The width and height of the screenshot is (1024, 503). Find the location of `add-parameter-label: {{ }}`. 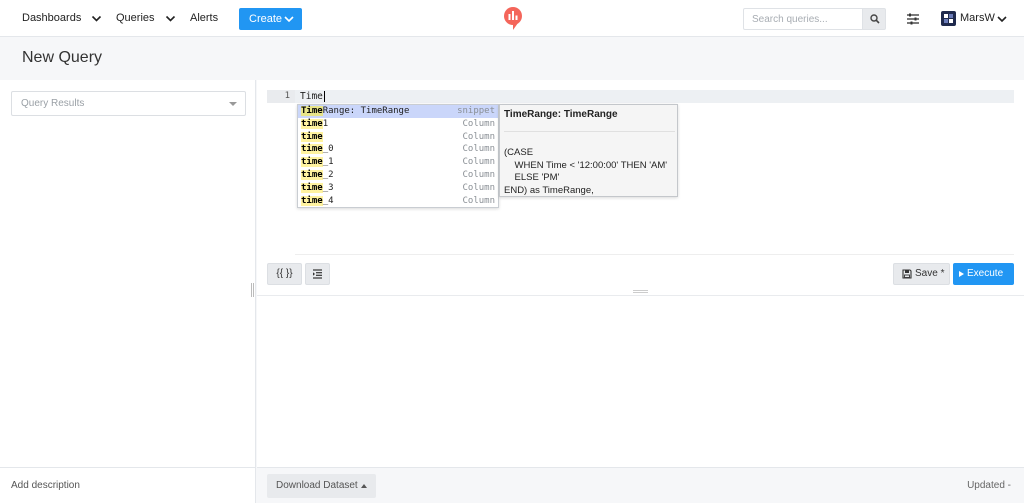

add-parameter-label: {{ }} is located at coordinates (284, 273).